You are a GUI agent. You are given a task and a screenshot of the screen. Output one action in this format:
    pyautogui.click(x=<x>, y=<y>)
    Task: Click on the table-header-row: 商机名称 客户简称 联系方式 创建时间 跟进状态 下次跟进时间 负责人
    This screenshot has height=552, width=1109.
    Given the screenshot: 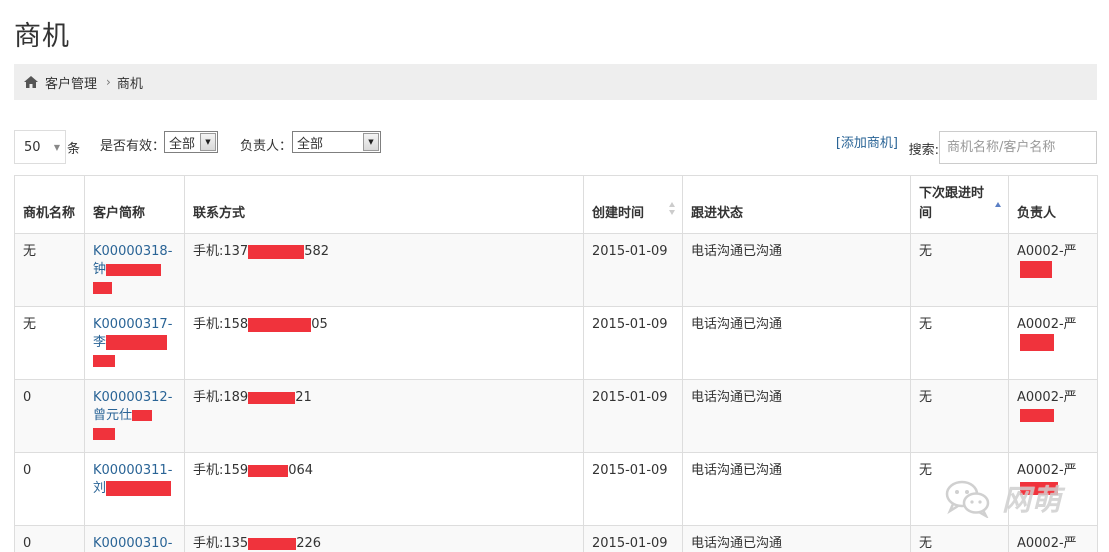 What is the action you would take?
    pyautogui.click(x=556, y=204)
    